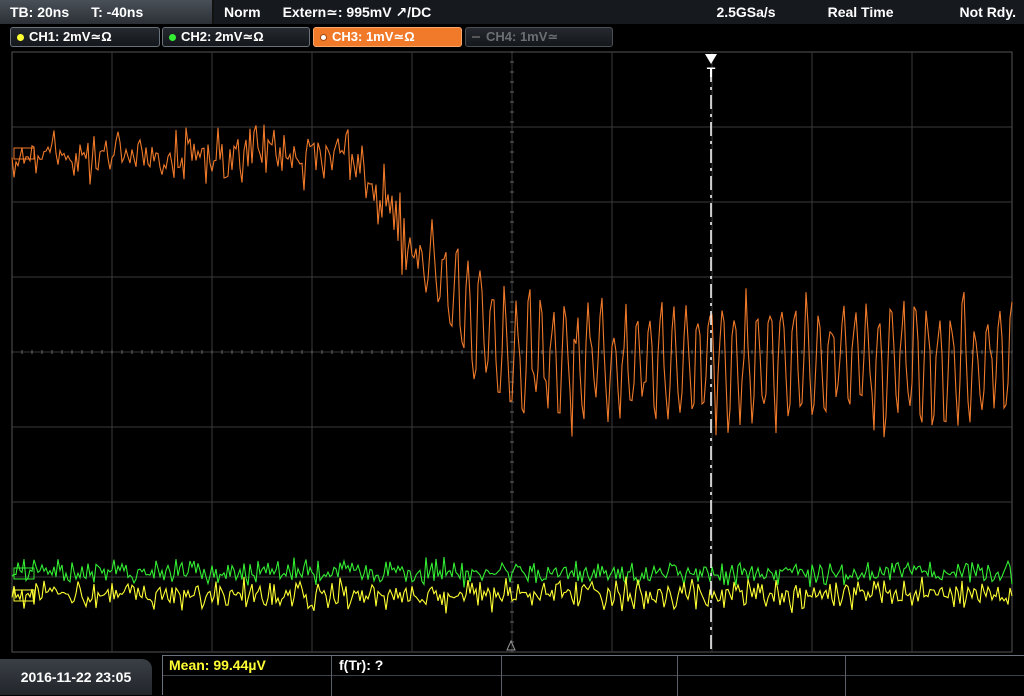 The image size is (1024, 696). I want to click on channel-ground-marker-icon, so click(24, 374).